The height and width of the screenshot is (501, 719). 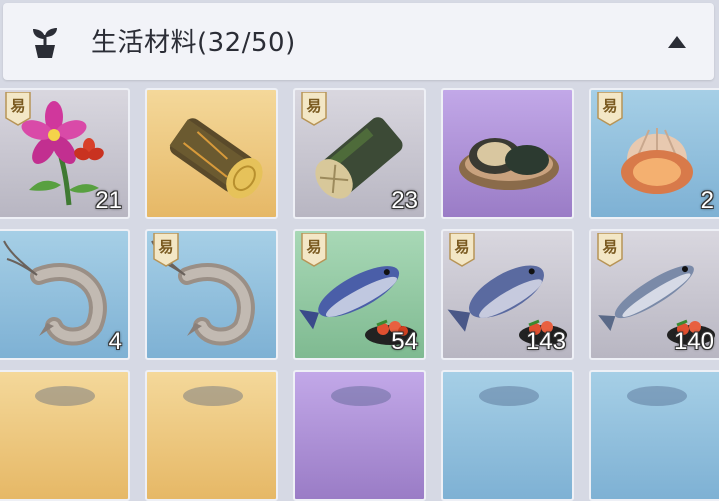 I want to click on item-quantity: 21, so click(x=108, y=200).